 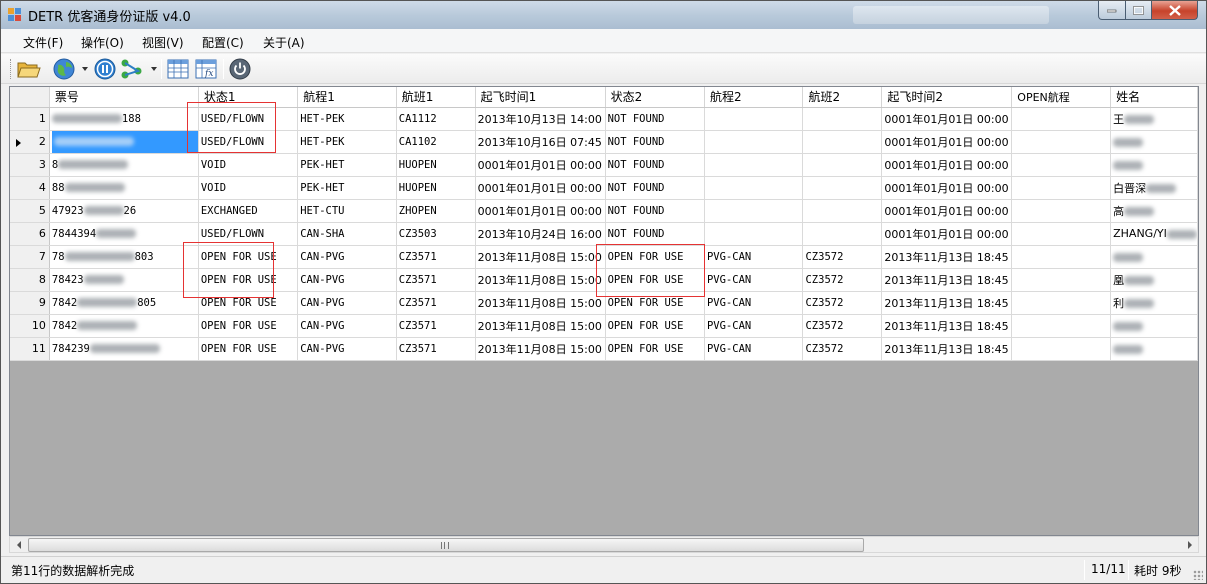 What do you see at coordinates (206, 69) in the screenshot?
I see `formula-sheet-button: fx` at bounding box center [206, 69].